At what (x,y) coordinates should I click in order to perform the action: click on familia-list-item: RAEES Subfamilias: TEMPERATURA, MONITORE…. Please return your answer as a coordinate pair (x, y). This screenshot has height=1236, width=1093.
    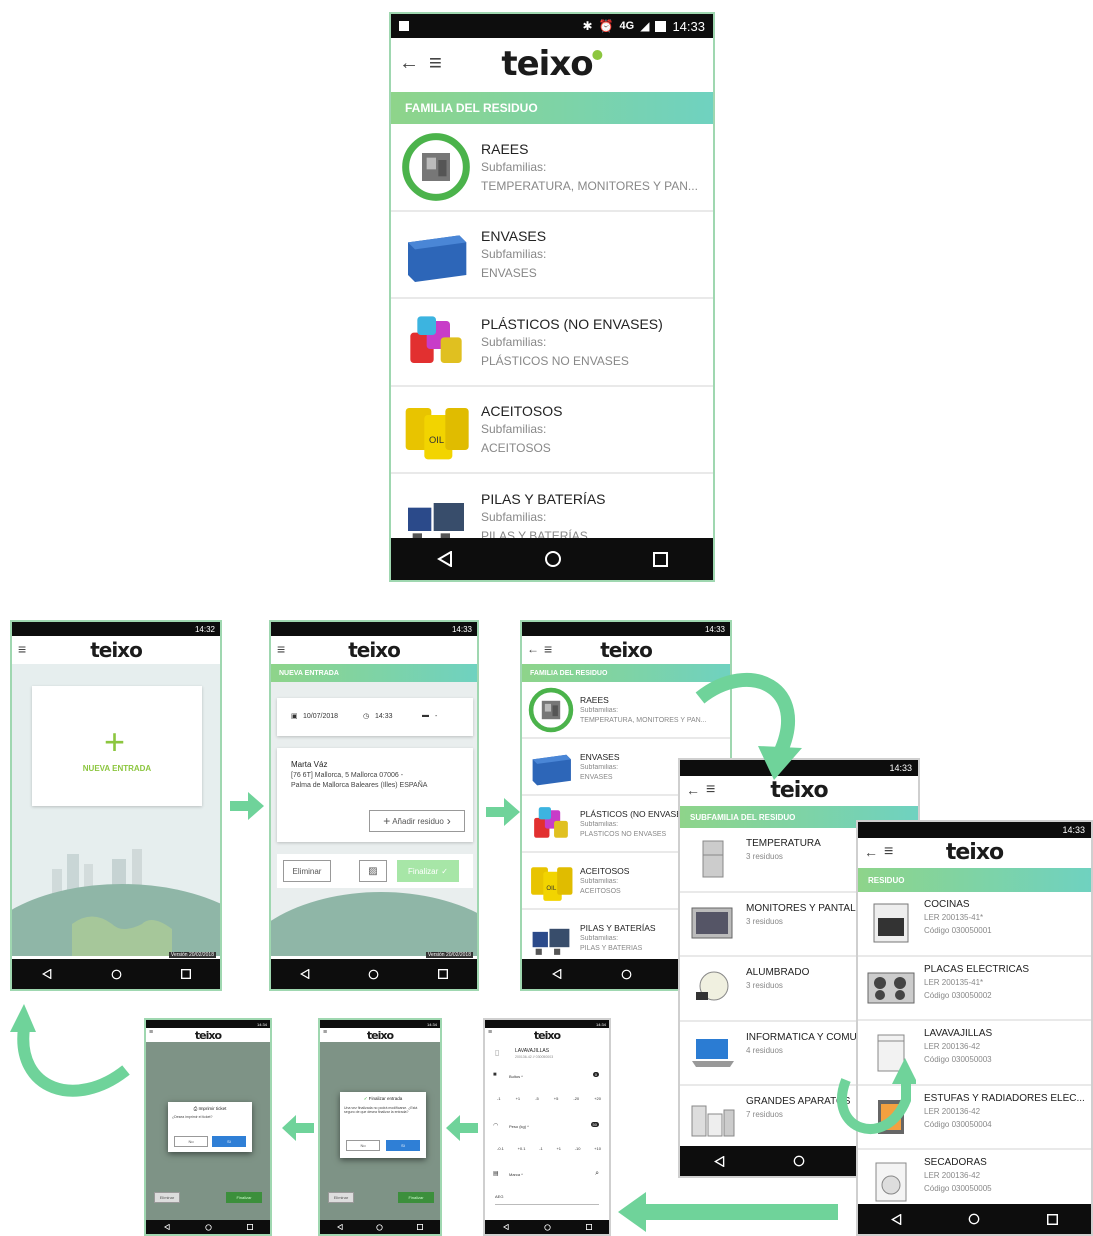
    Looking at the image, I should click on (552, 168).